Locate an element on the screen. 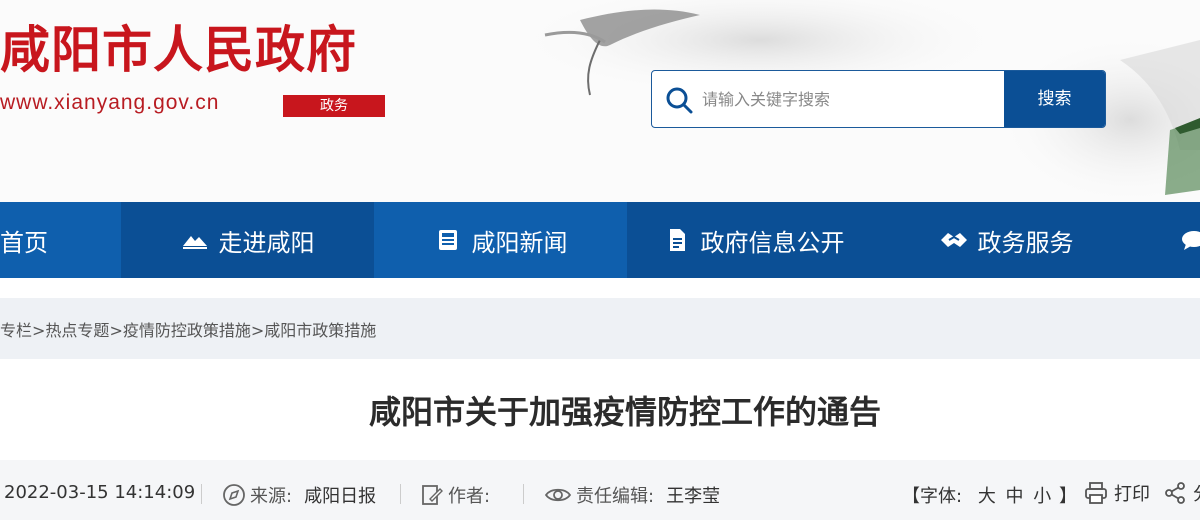  nav-item-label: 首页 is located at coordinates (24, 242).